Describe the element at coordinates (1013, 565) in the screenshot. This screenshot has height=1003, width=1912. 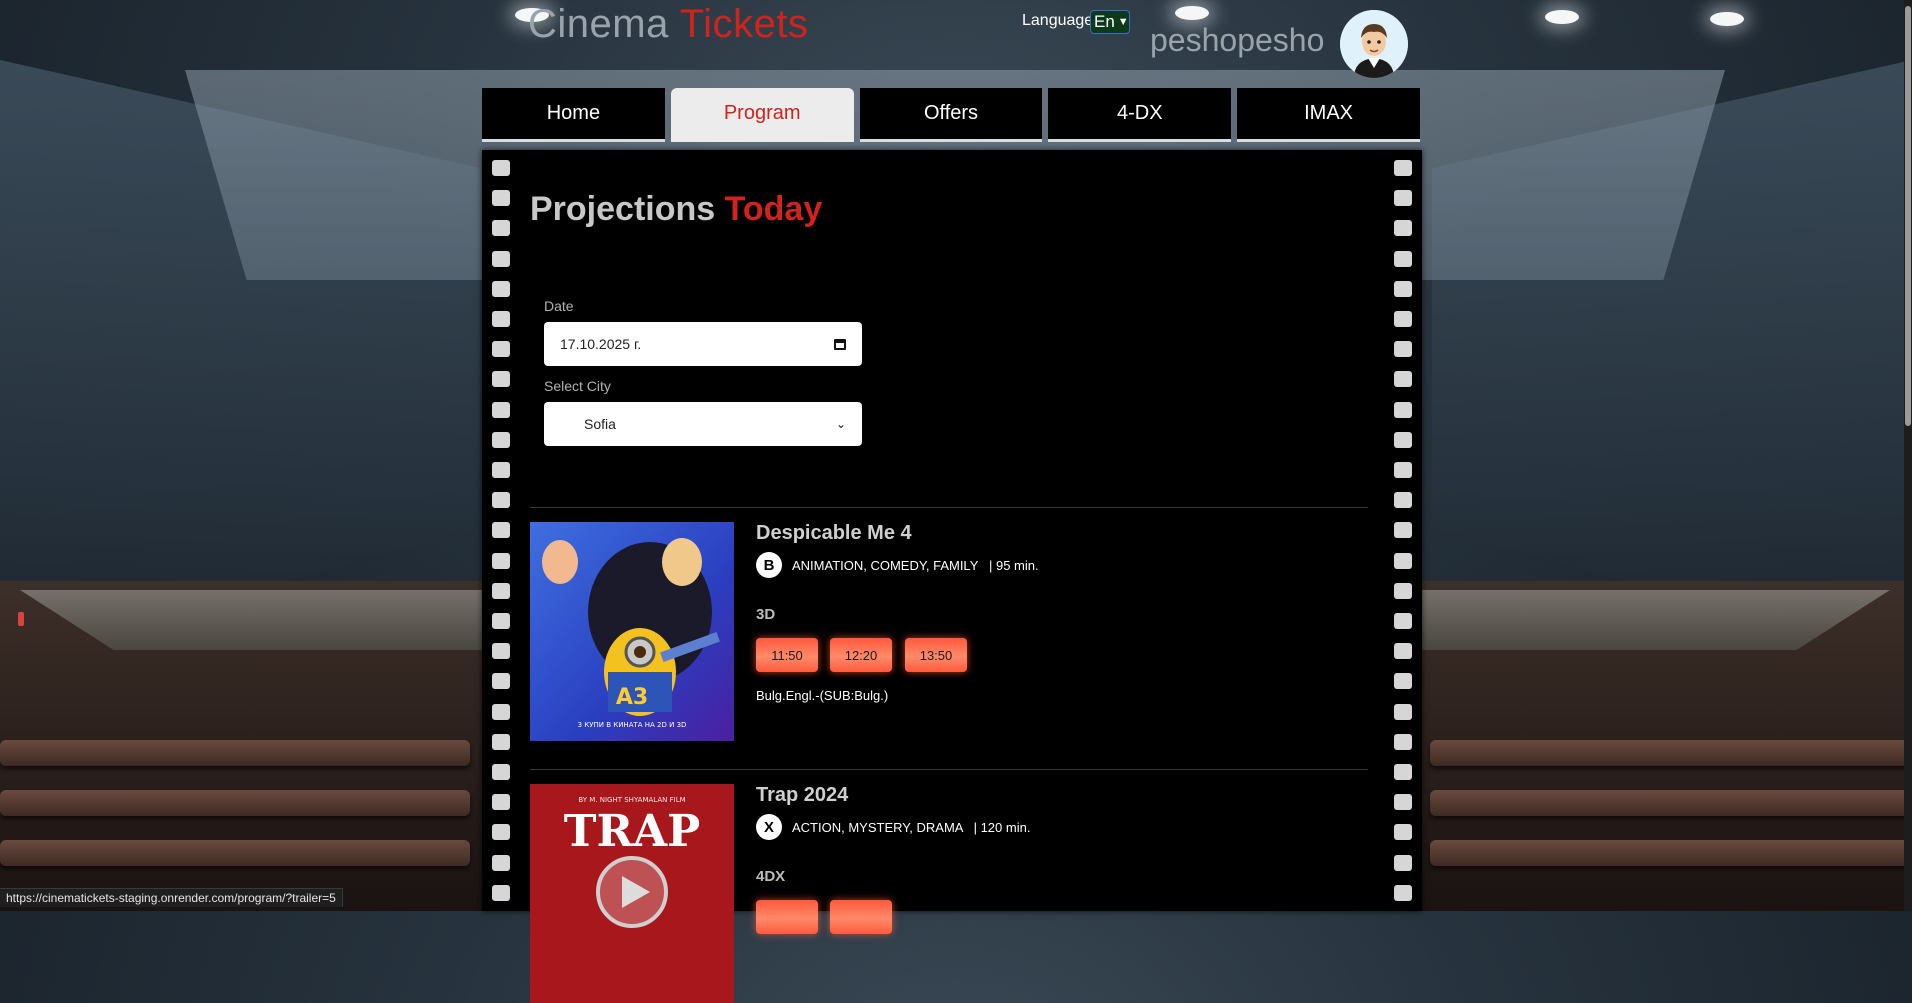
I see `movie-duration: | 95 min.` at that location.